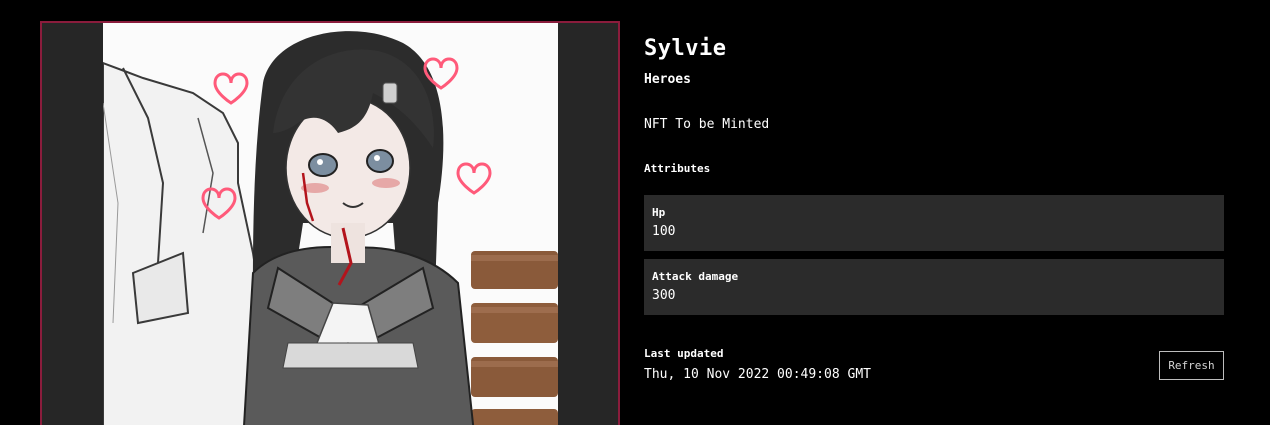 Image resolution: width=1270 pixels, height=425 pixels. What do you see at coordinates (667, 79) in the screenshot?
I see `collection-name: Heroes` at bounding box center [667, 79].